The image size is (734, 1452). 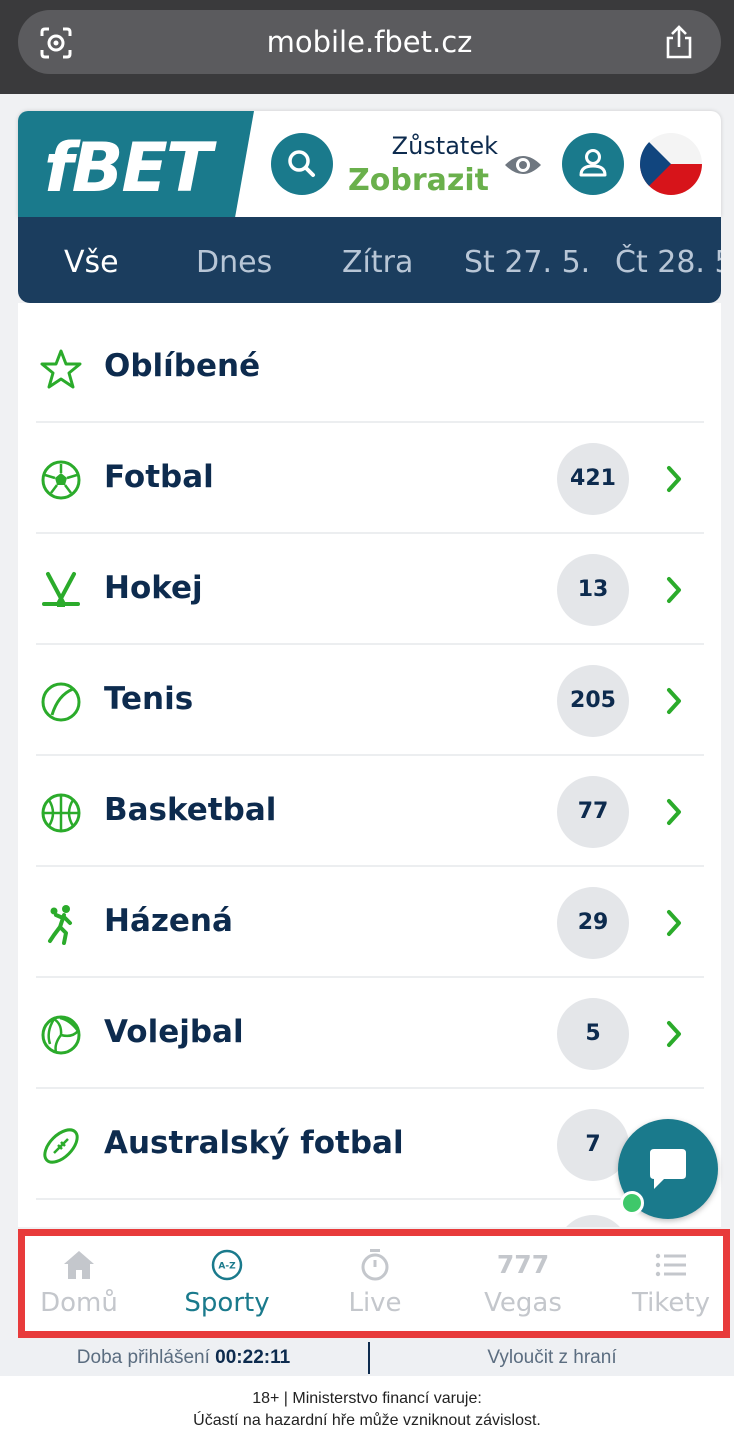 What do you see at coordinates (234, 262) in the screenshot?
I see `tab-today: Dnes` at bounding box center [234, 262].